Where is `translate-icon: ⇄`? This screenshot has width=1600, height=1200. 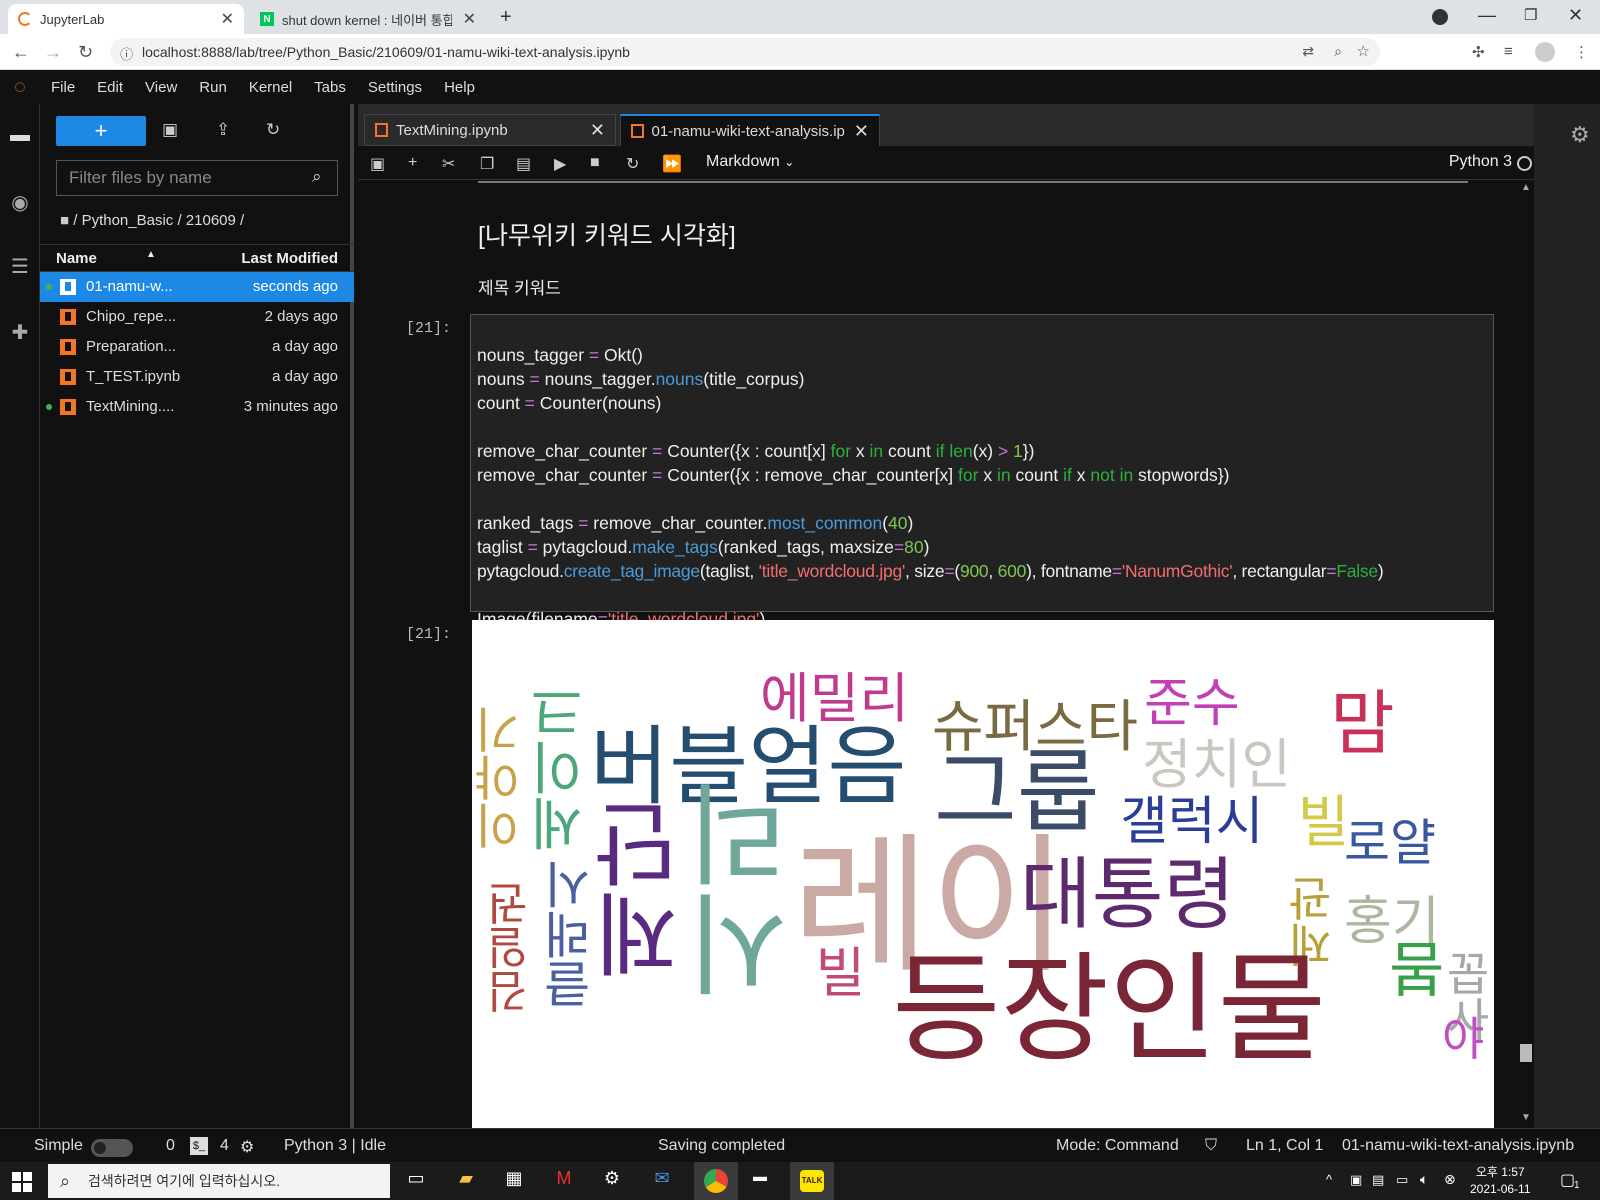
translate-icon: ⇄ is located at coordinates (1308, 51).